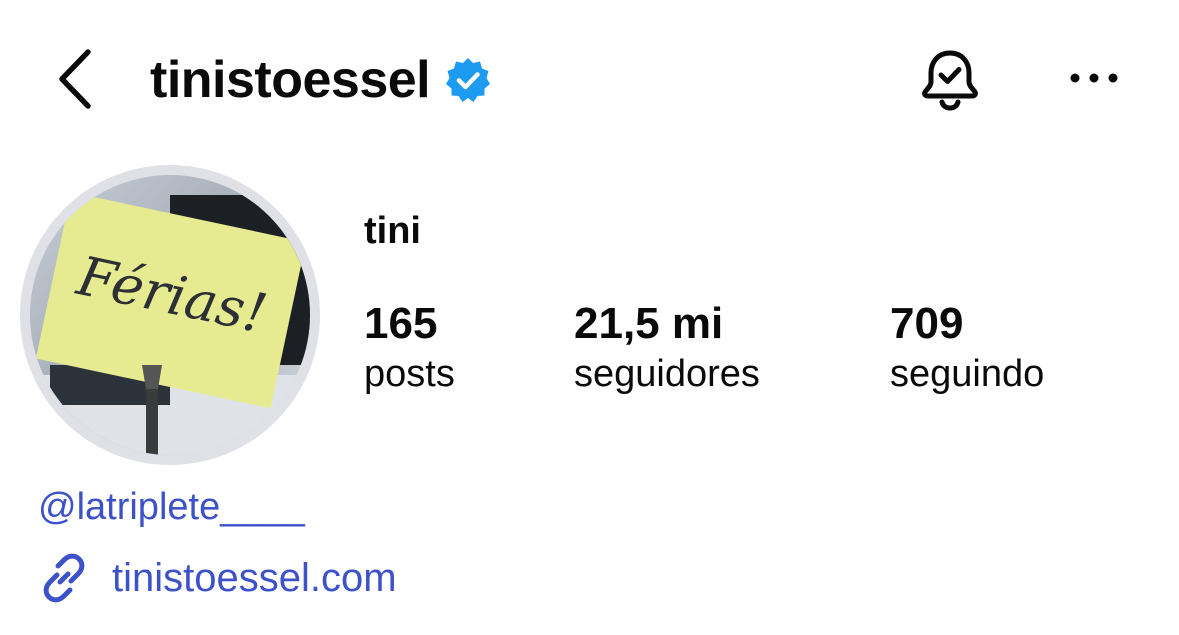 The width and height of the screenshot is (1179, 635). What do you see at coordinates (468, 80) in the screenshot?
I see `verified-badge-icon` at bounding box center [468, 80].